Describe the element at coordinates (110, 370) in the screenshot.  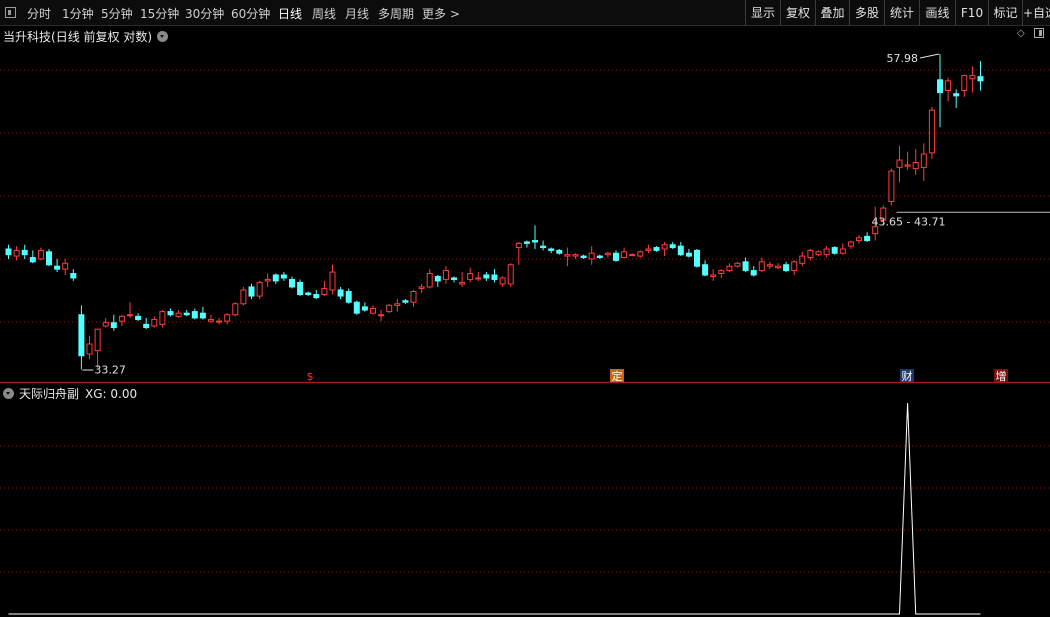
I see `low-price-label: 33.27` at that location.